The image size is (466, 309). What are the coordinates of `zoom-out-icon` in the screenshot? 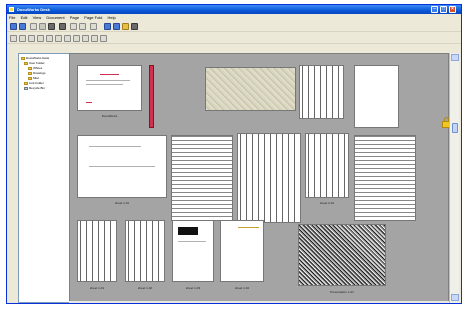 It's located at (31, 38).